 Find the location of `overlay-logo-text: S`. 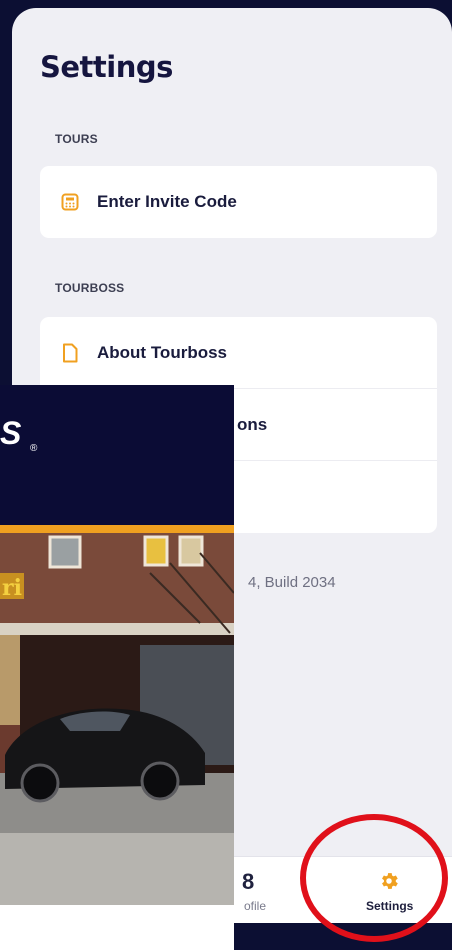

overlay-logo-text: S is located at coordinates (10, 433).